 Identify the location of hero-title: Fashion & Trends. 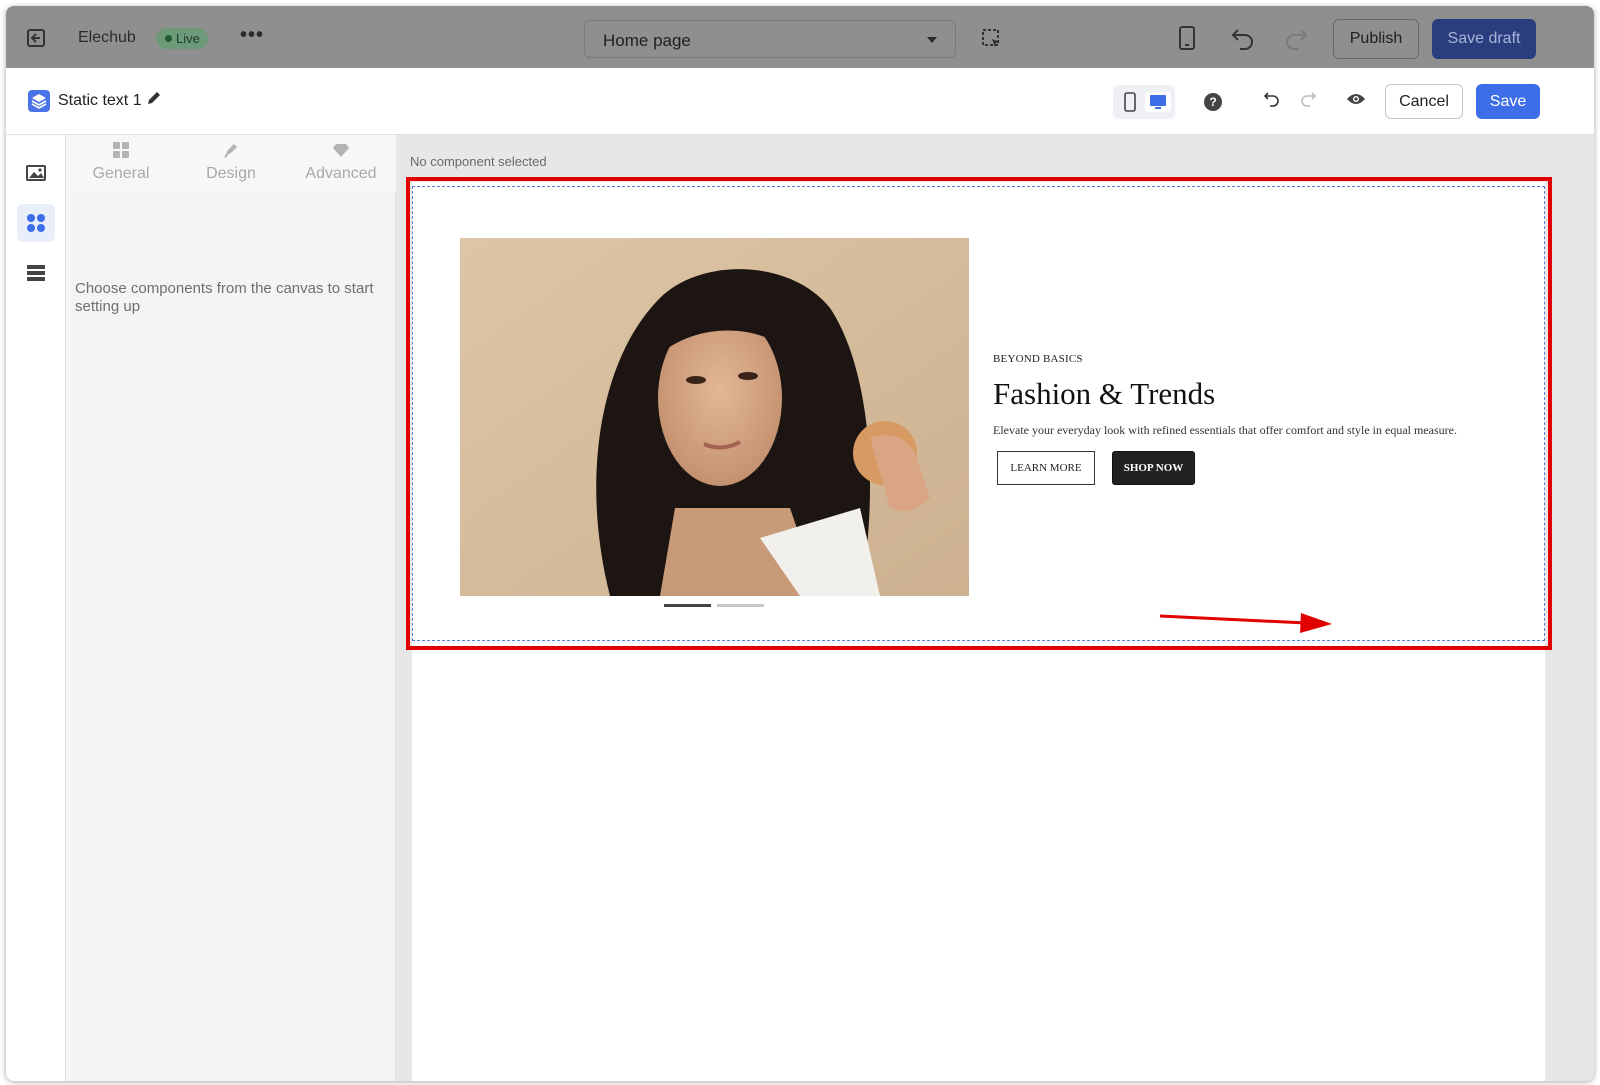
(1104, 393).